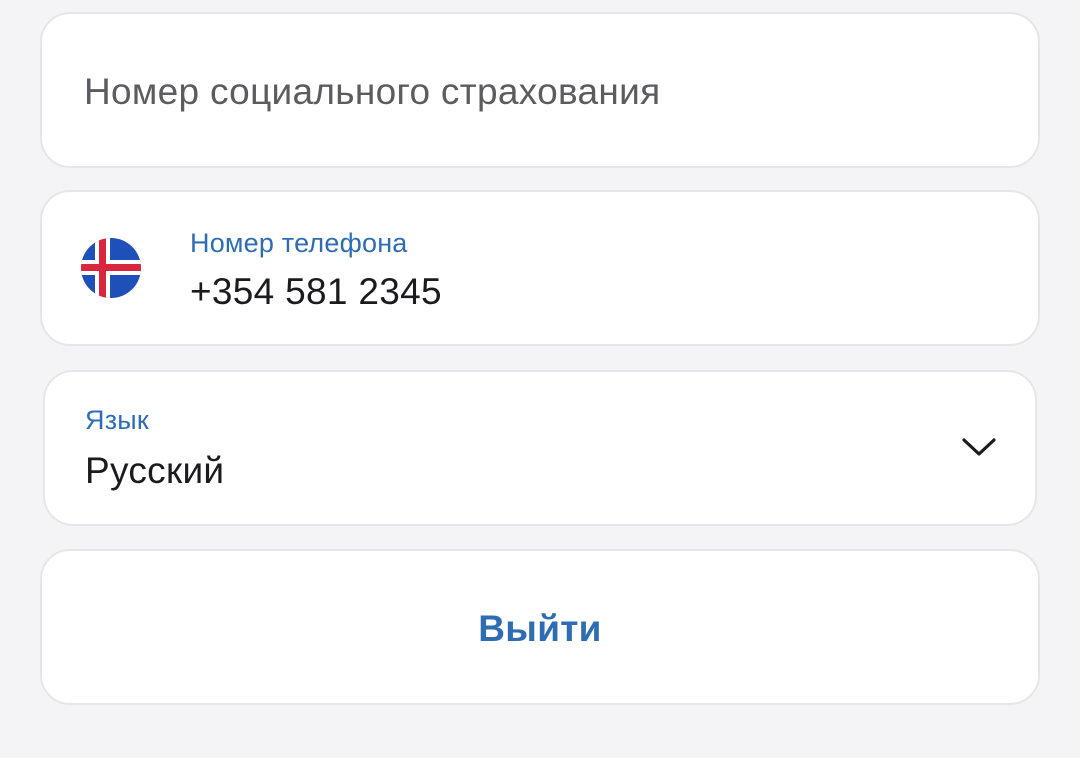  I want to click on logout-label: Выйти, so click(540, 628).